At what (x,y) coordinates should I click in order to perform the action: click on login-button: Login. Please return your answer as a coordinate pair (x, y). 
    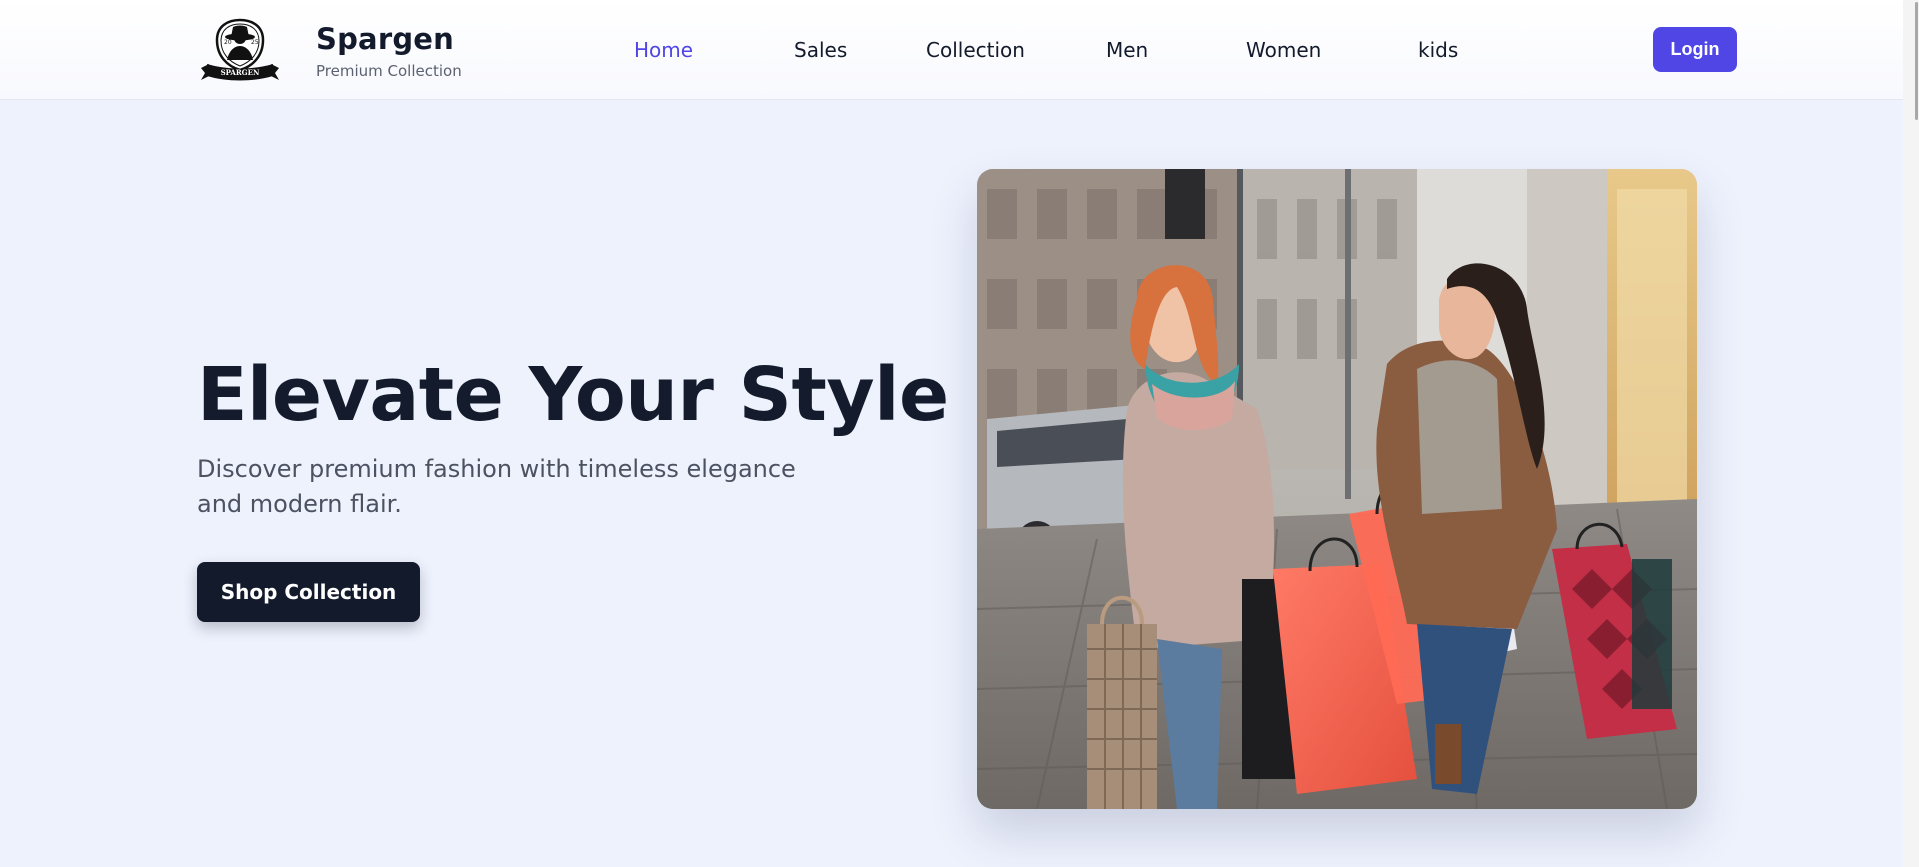
    Looking at the image, I should click on (1695, 49).